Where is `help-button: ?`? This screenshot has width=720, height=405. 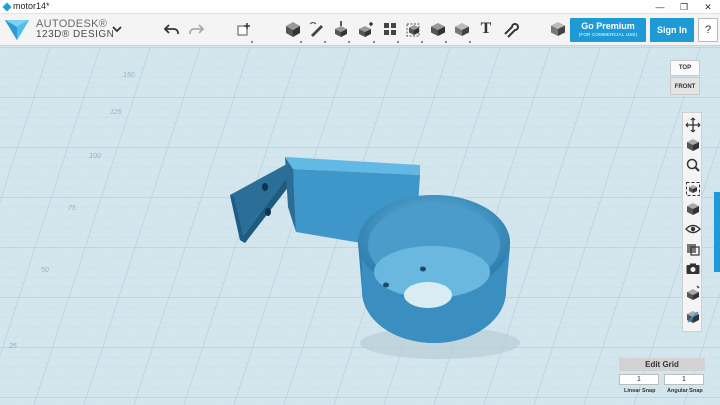
help-button: ? is located at coordinates (708, 30).